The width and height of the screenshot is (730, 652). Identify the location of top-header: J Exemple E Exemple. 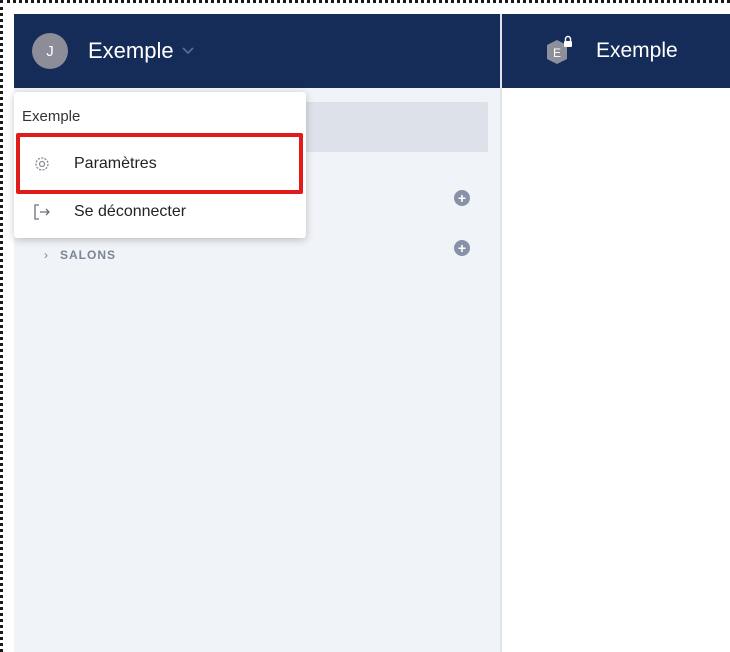
(372, 51).